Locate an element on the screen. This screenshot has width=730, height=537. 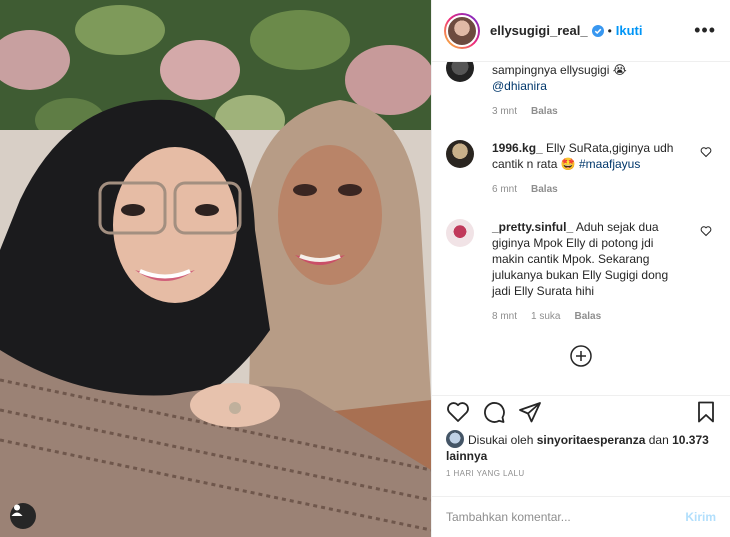
verified-icon is located at coordinates (597, 30).